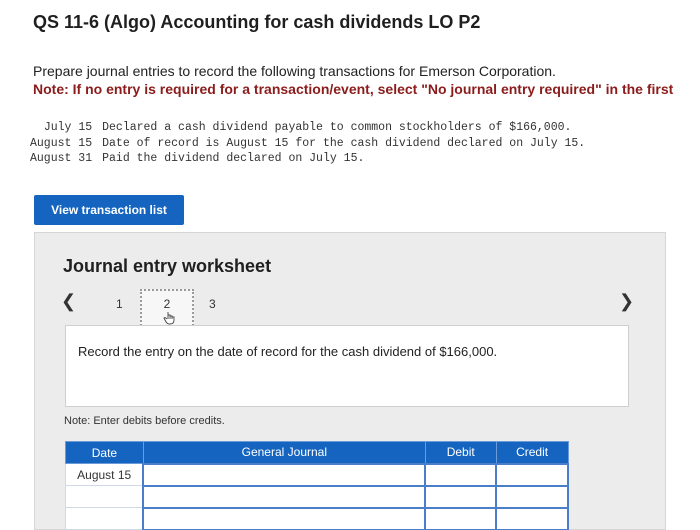 This screenshot has height=530, width=700. What do you see at coordinates (351, 309) in the screenshot?
I see `worksheet-pager: ❮ 1 2 3 ❯` at bounding box center [351, 309].